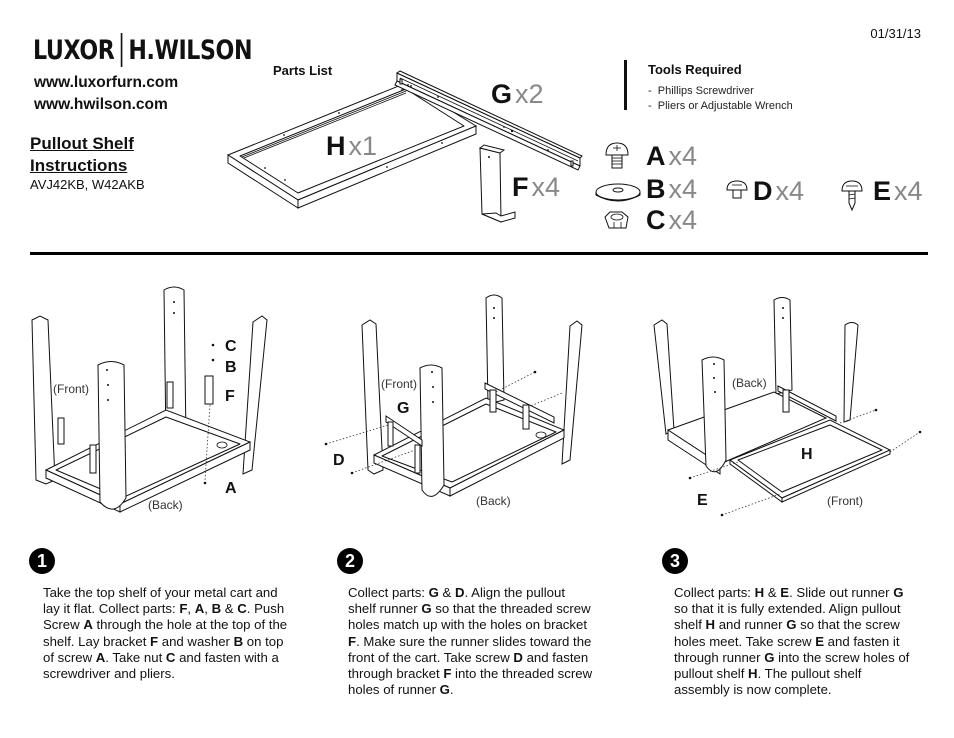 This screenshot has width=954, height=738. I want to click on part-qty-d: x4, so click(790, 191).